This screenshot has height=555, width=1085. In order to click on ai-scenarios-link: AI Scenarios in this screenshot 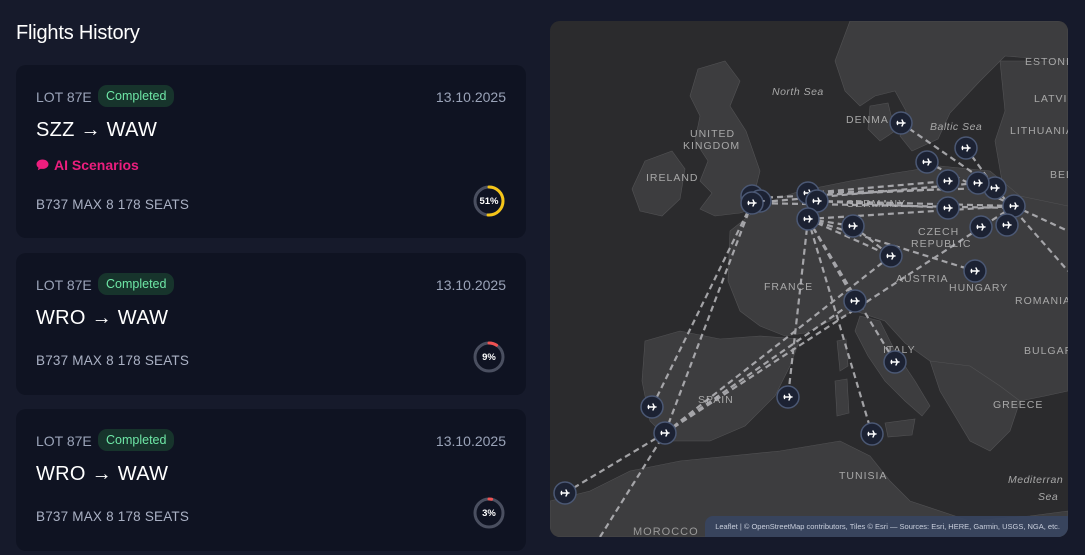, I will do `click(87, 165)`.